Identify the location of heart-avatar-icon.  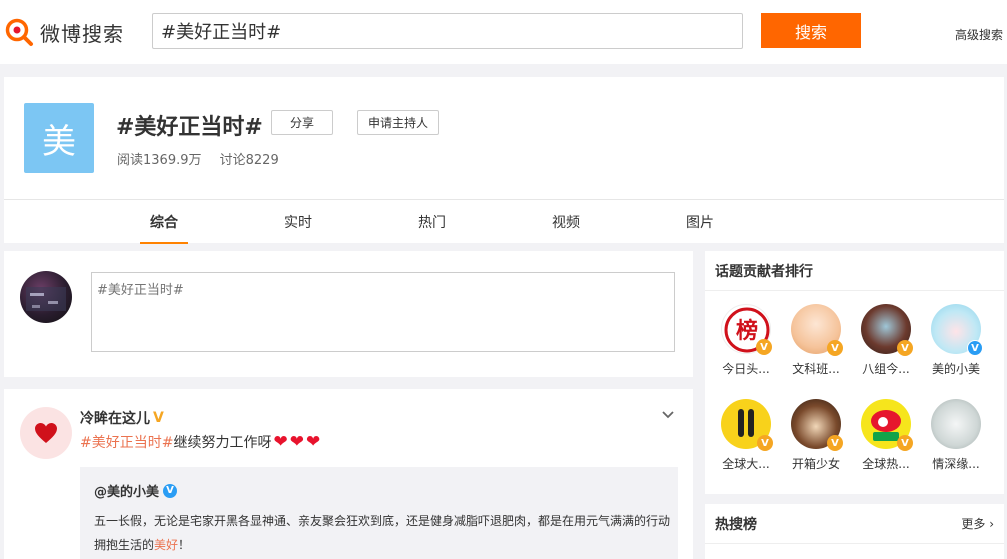
(46, 433).